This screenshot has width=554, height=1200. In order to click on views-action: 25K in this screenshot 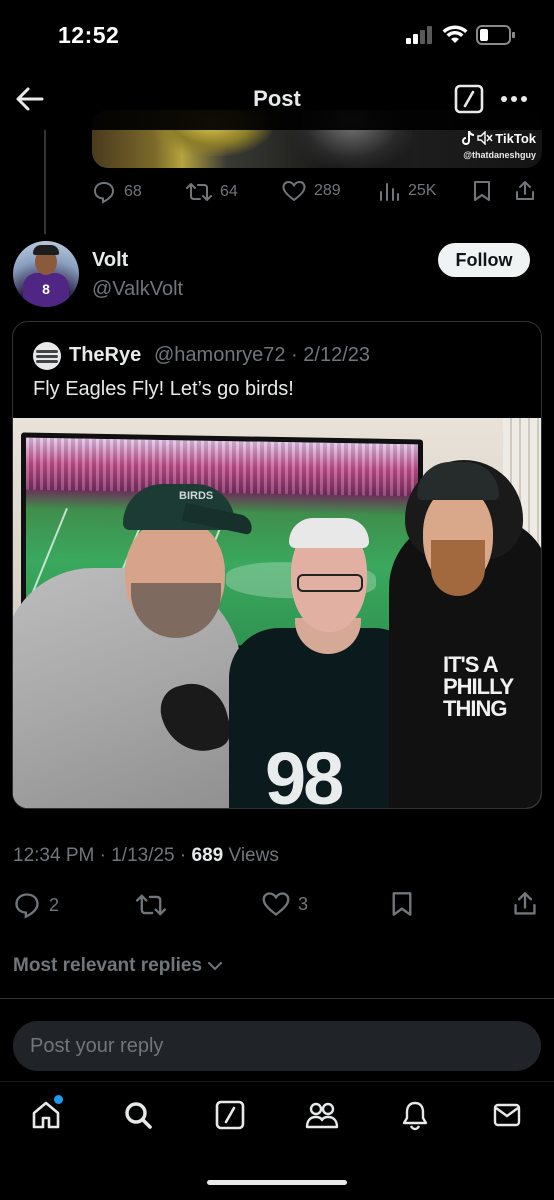, I will do `click(407, 191)`.